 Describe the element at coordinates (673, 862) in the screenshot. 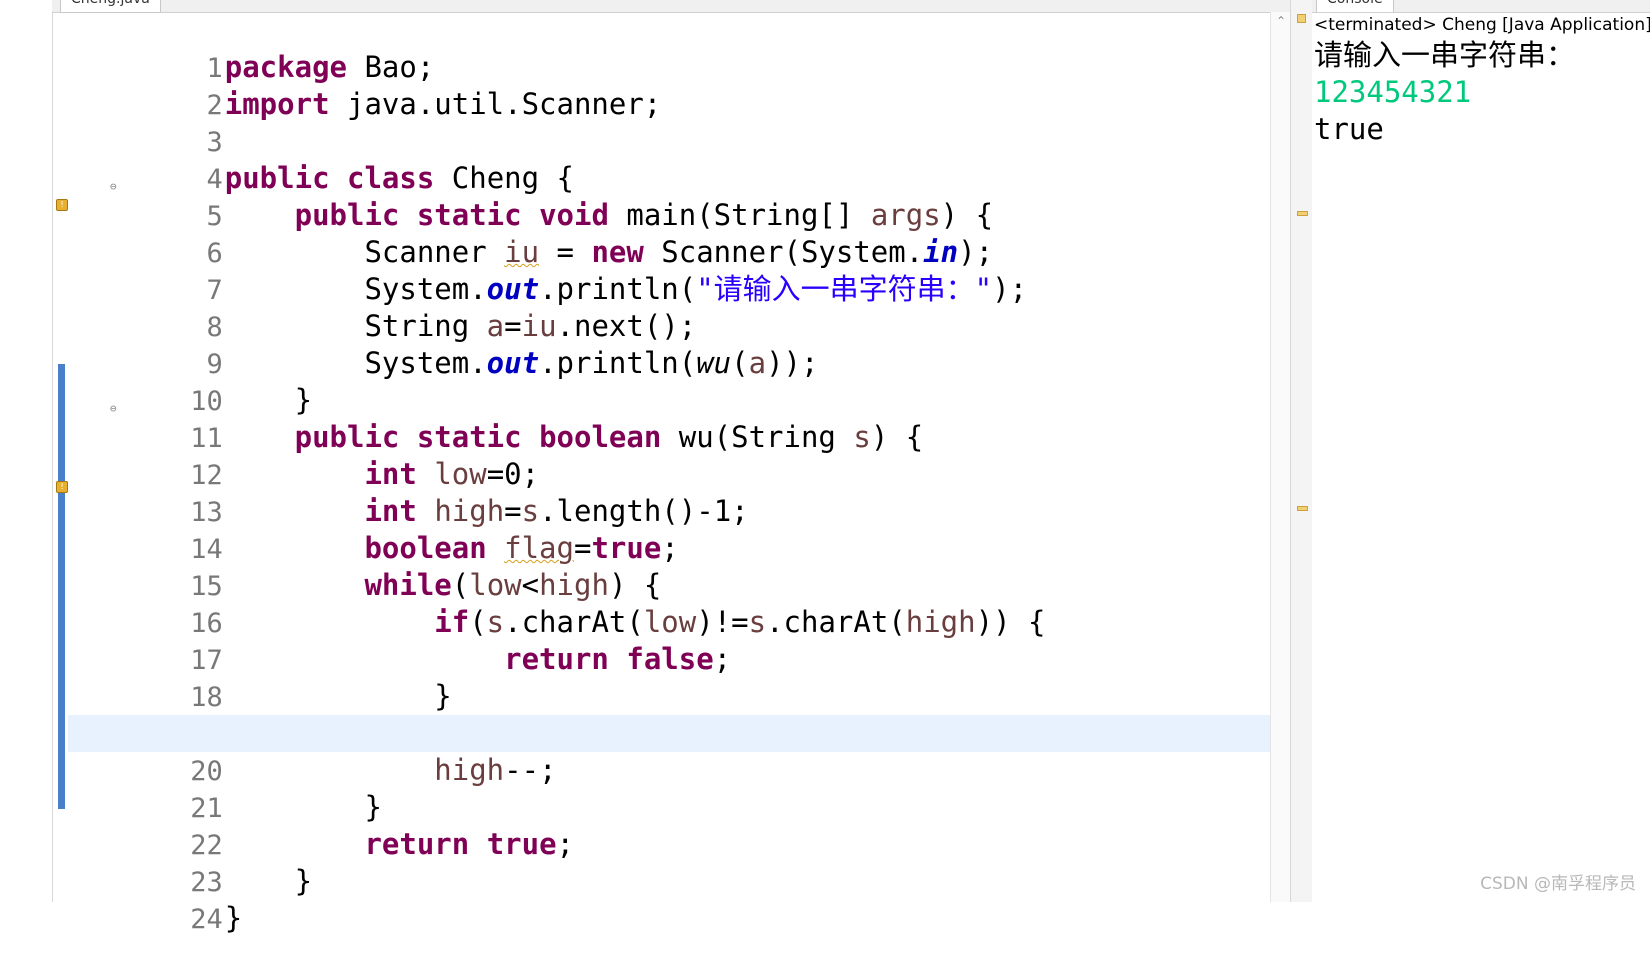

I see `code-line: 23 }` at that location.